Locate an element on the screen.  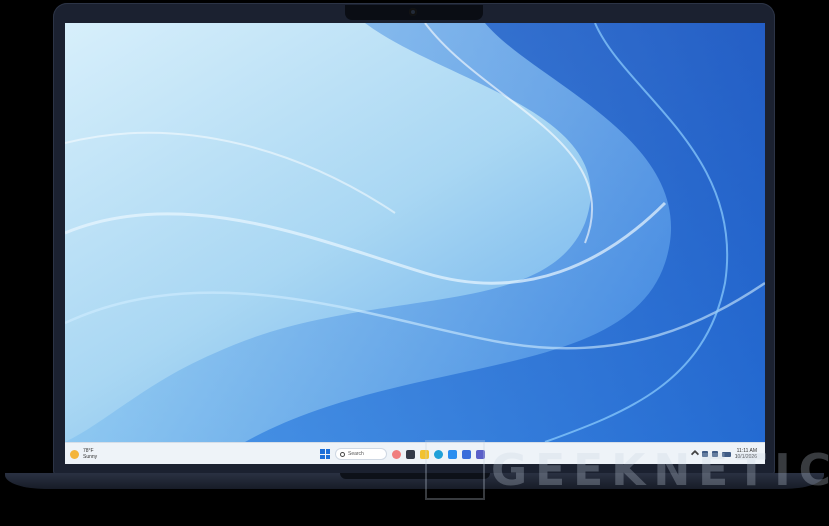
sun-icon is located at coordinates (74, 454).